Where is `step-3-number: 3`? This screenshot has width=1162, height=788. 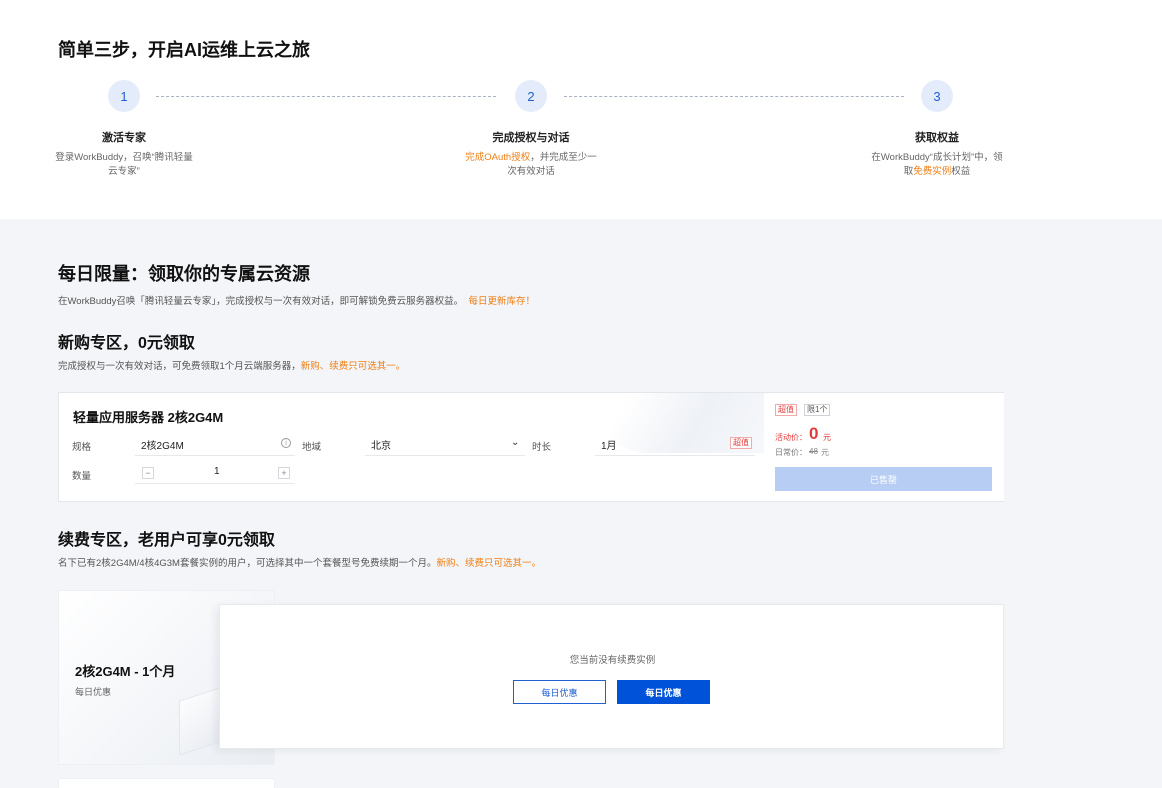 step-3-number: 3 is located at coordinates (937, 96).